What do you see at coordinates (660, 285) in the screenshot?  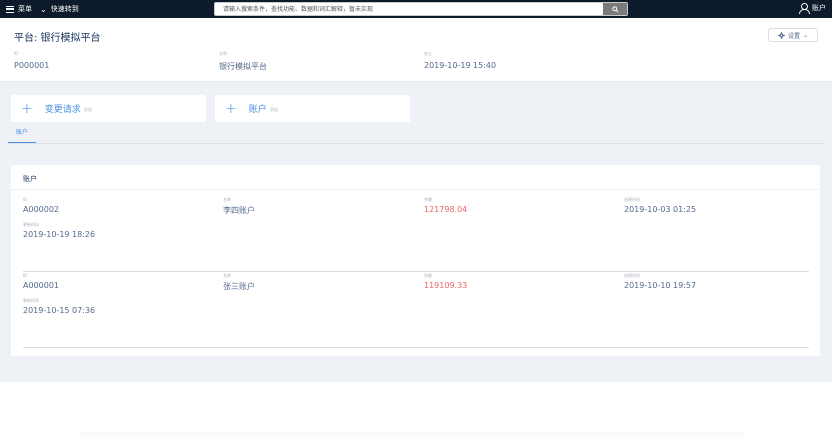 I see `field-value: 2019-10-10 19:57` at bounding box center [660, 285].